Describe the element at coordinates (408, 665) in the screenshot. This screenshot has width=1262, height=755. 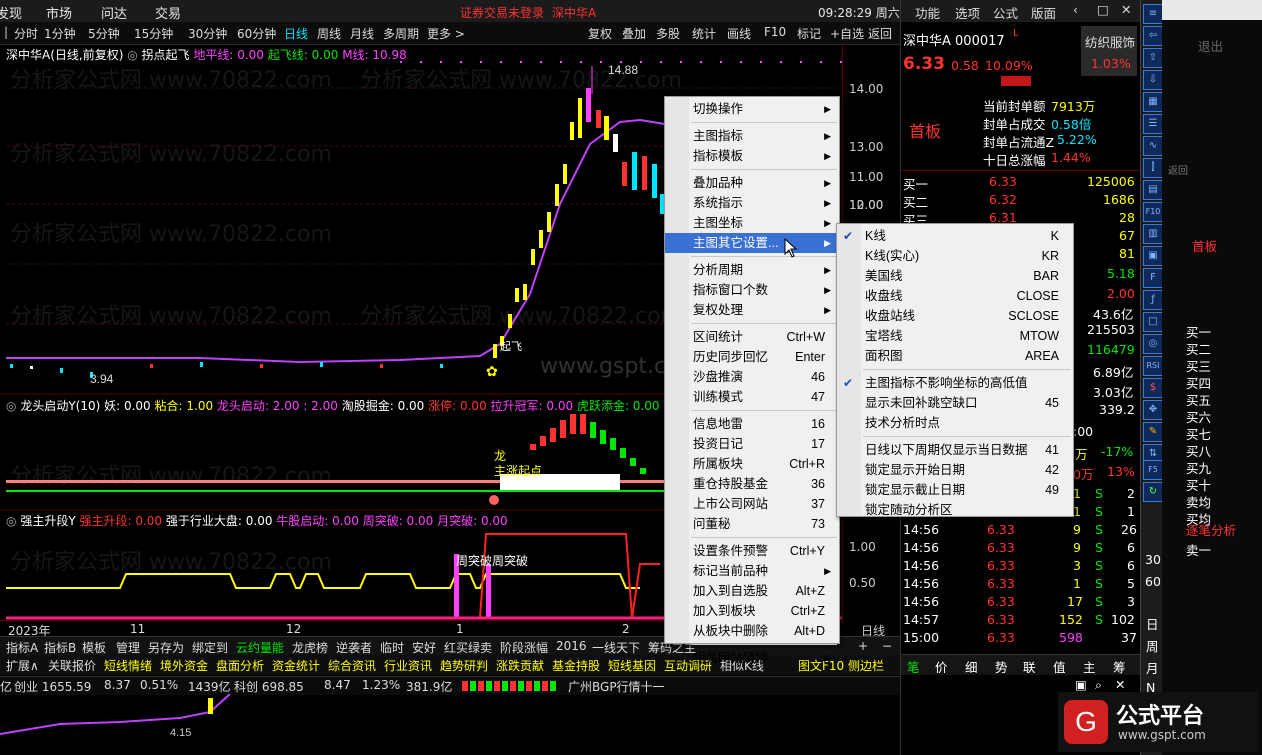
I see `tab-industry-news: 行业资讯` at that location.